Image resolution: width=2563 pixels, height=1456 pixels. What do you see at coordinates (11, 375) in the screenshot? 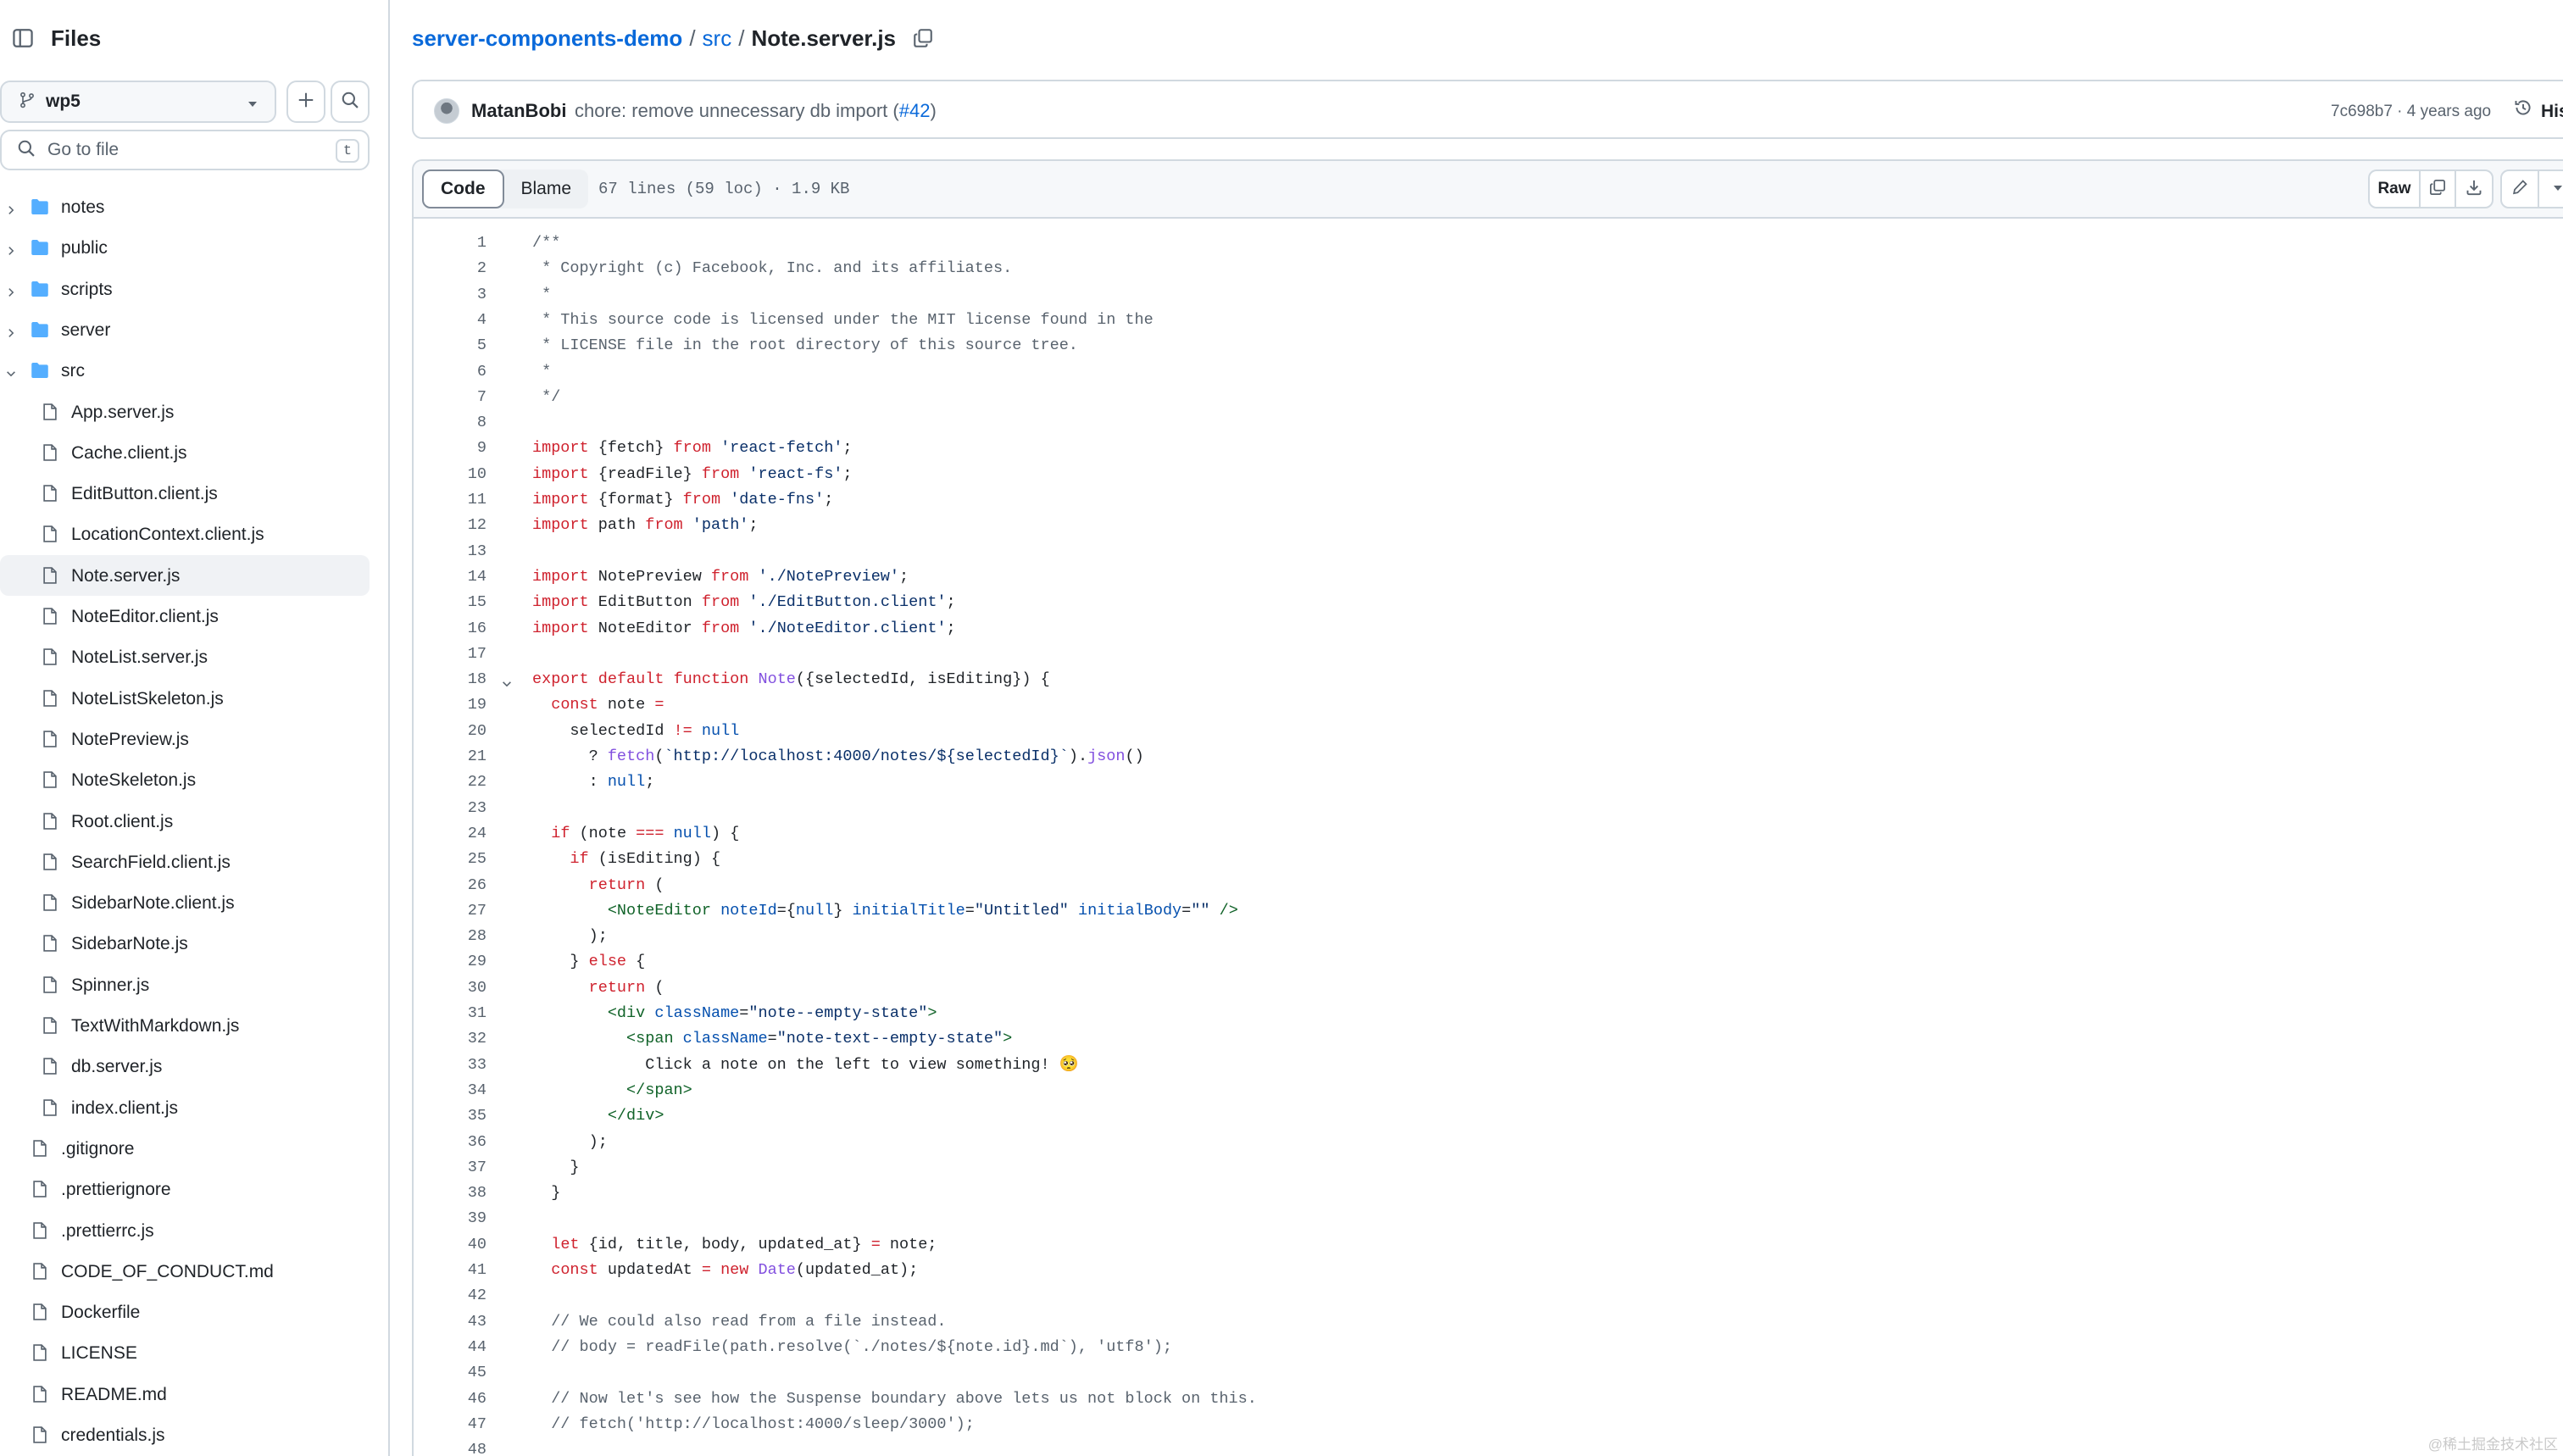
I see `chevron-down-icon` at bounding box center [11, 375].